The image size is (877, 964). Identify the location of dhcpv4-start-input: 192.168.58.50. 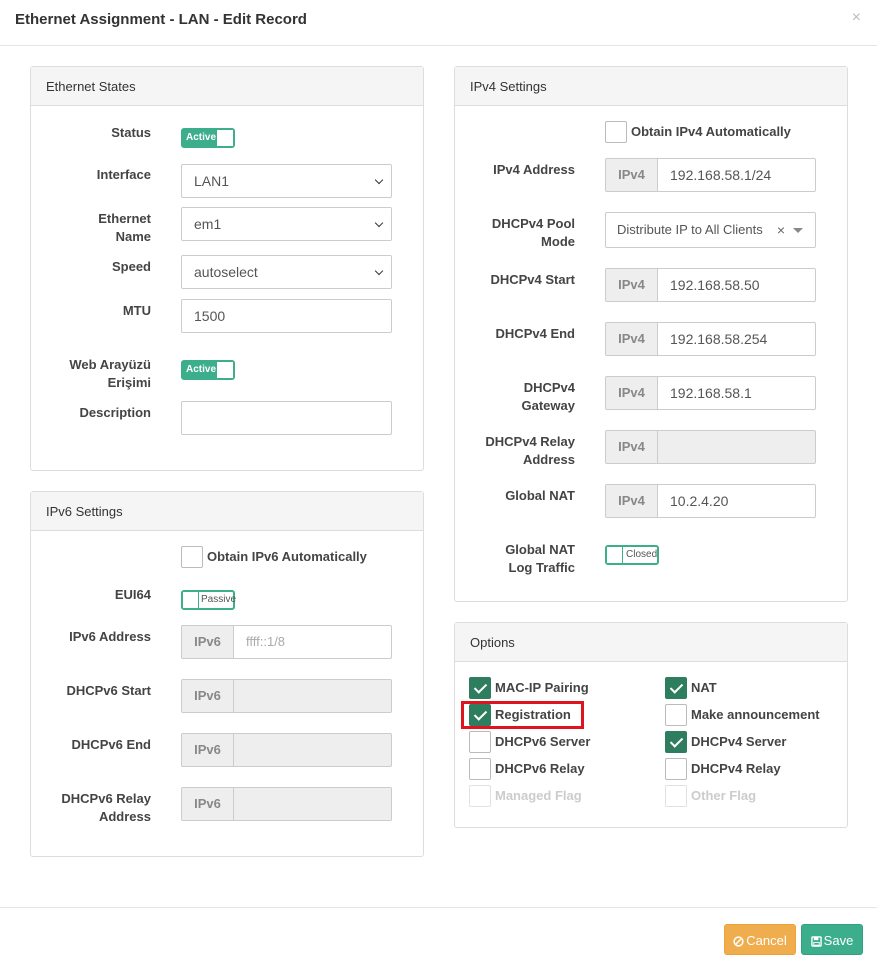
(736, 285).